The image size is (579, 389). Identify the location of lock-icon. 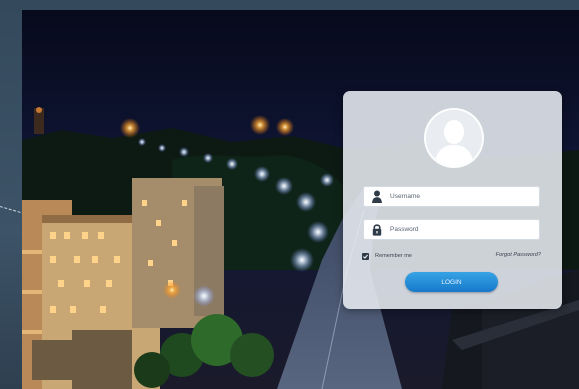
(377, 229).